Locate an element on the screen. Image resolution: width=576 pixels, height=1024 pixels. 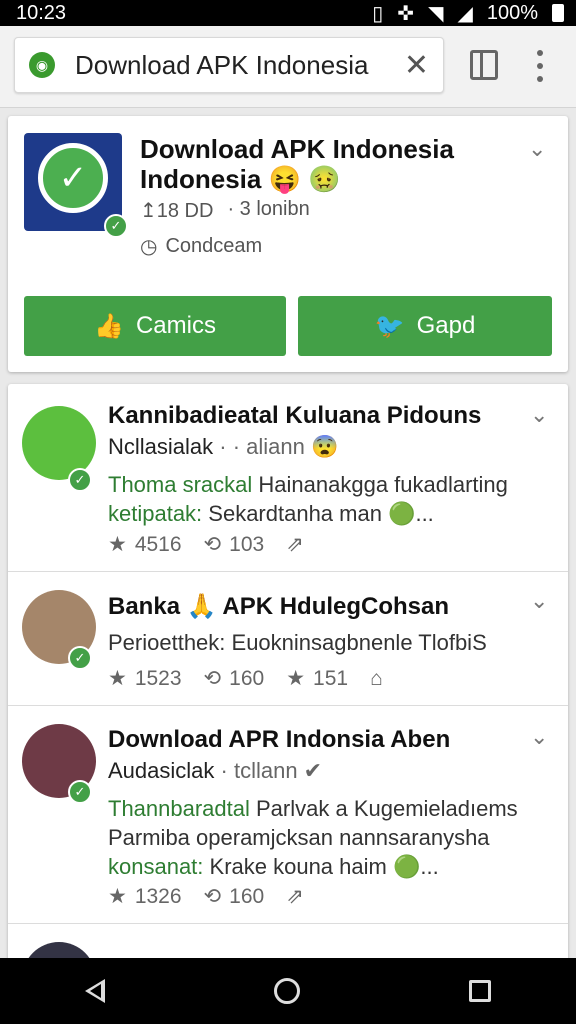
post-body-highlight: Thannbaradtal is located at coordinates (179, 808).